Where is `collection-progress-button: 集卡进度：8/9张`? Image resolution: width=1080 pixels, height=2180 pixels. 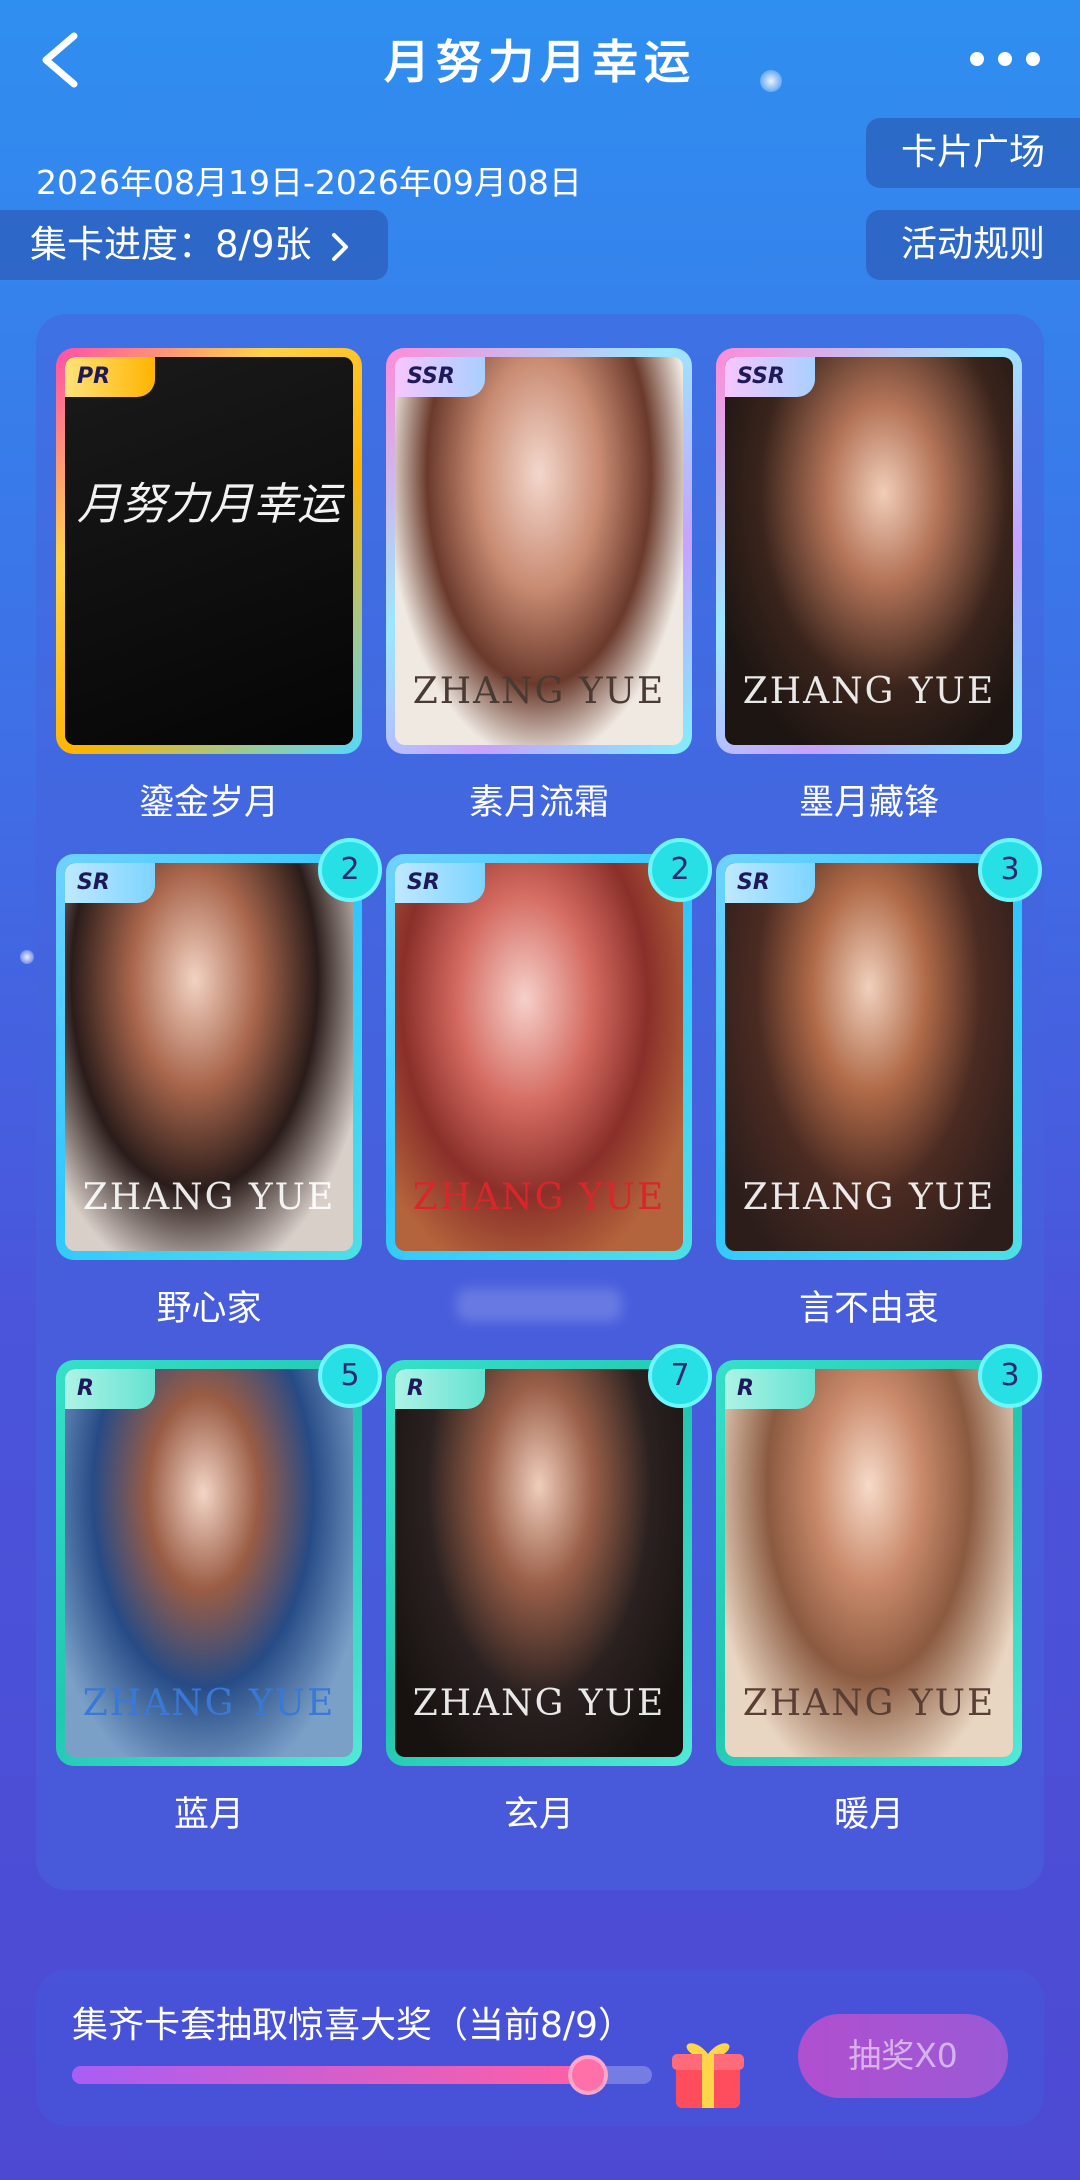
collection-progress-button: 集卡进度：8/9张 is located at coordinates (194, 245).